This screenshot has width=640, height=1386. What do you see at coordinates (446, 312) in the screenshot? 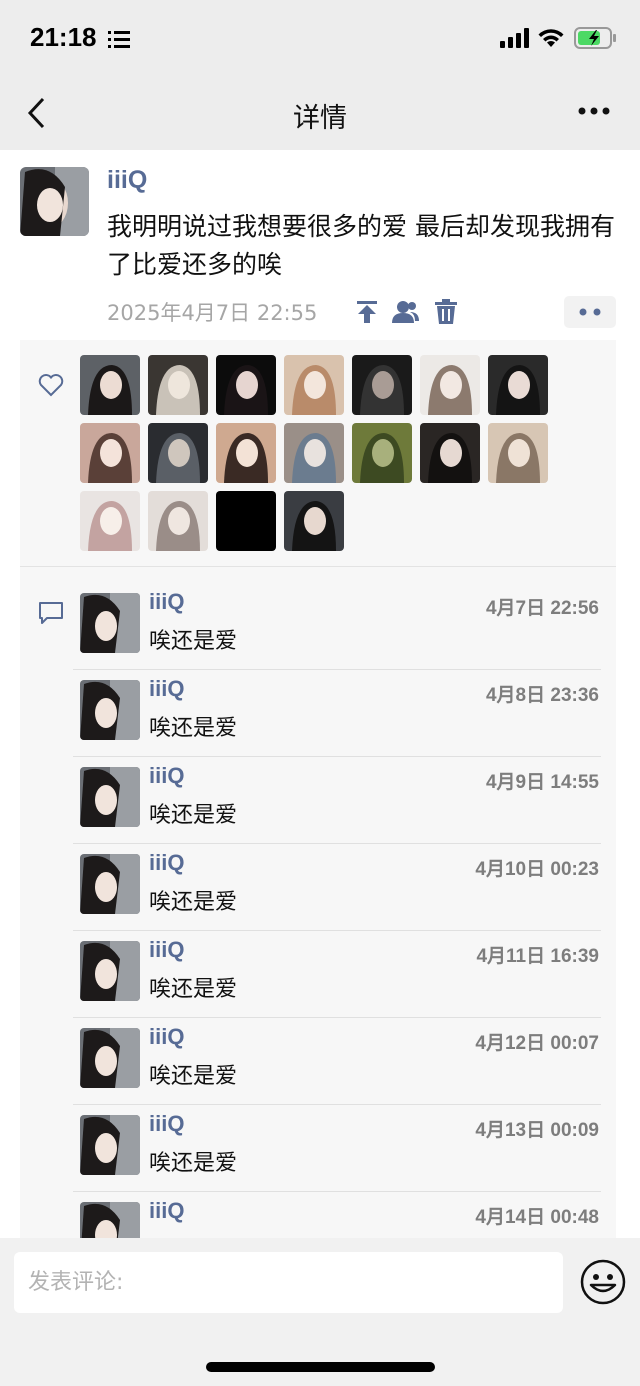
I see `delete-icon` at bounding box center [446, 312].